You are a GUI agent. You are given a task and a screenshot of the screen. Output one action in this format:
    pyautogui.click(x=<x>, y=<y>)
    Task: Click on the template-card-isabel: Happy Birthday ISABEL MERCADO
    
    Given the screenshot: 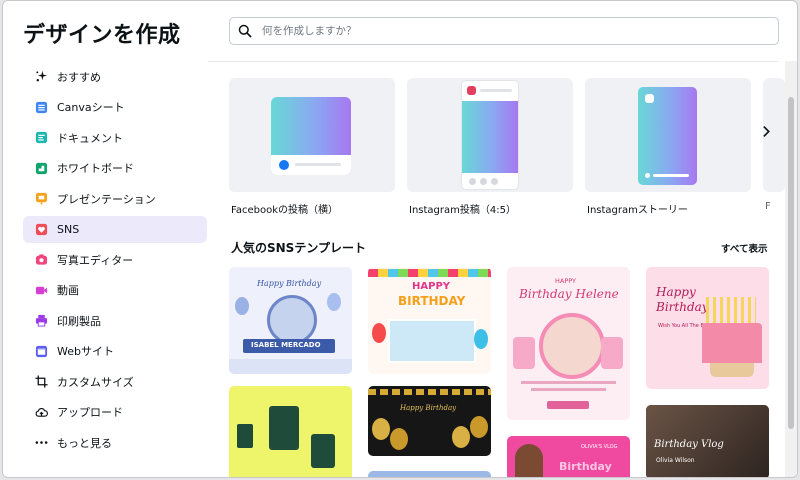 What is the action you would take?
    pyautogui.click(x=290, y=320)
    